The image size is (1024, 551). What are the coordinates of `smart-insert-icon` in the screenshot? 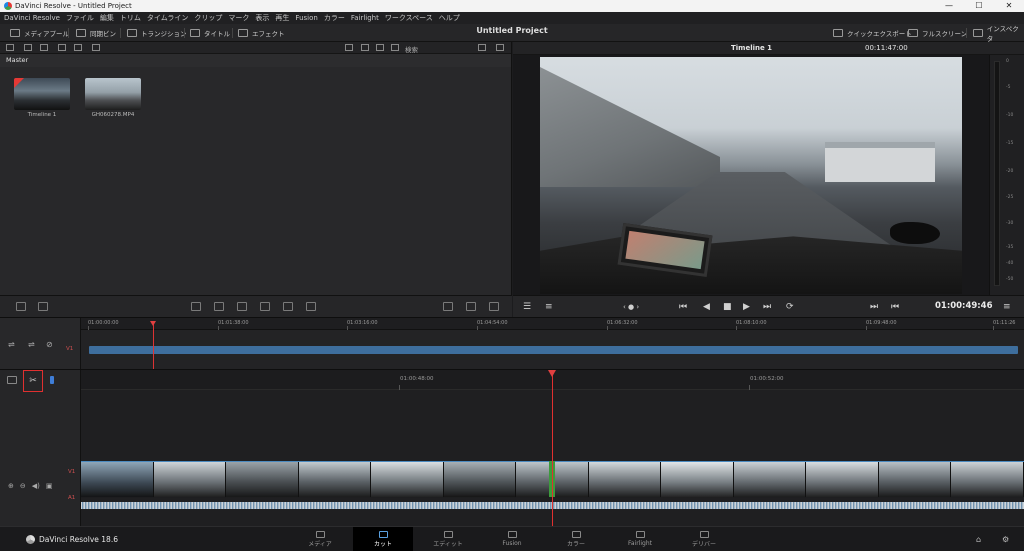 It's located at (196, 306).